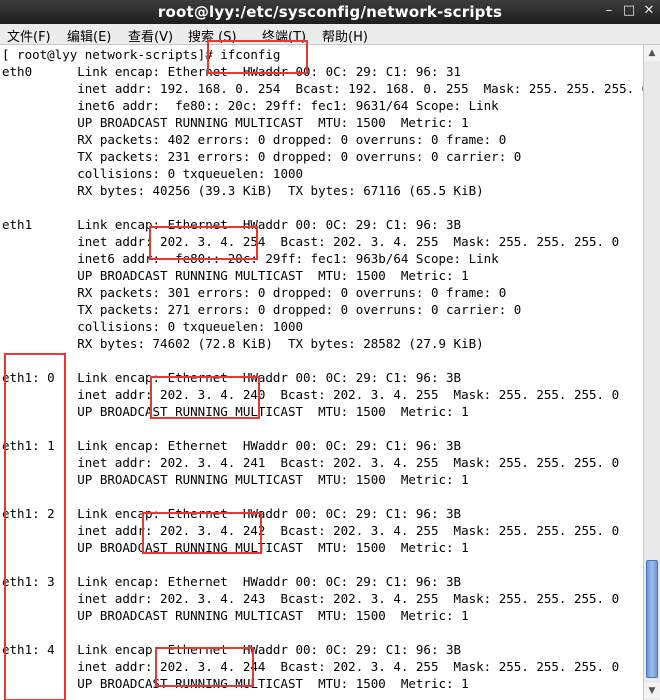  What do you see at coordinates (29, 35) in the screenshot?
I see `menu-file: 文件(F)` at bounding box center [29, 35].